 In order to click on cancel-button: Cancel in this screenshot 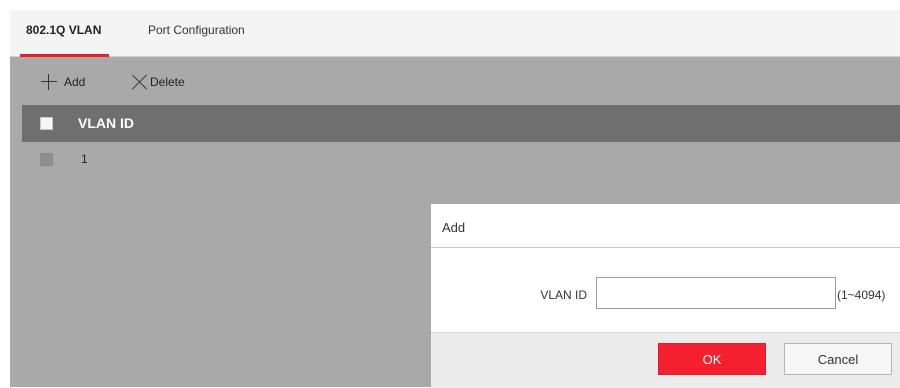, I will do `click(838, 359)`.